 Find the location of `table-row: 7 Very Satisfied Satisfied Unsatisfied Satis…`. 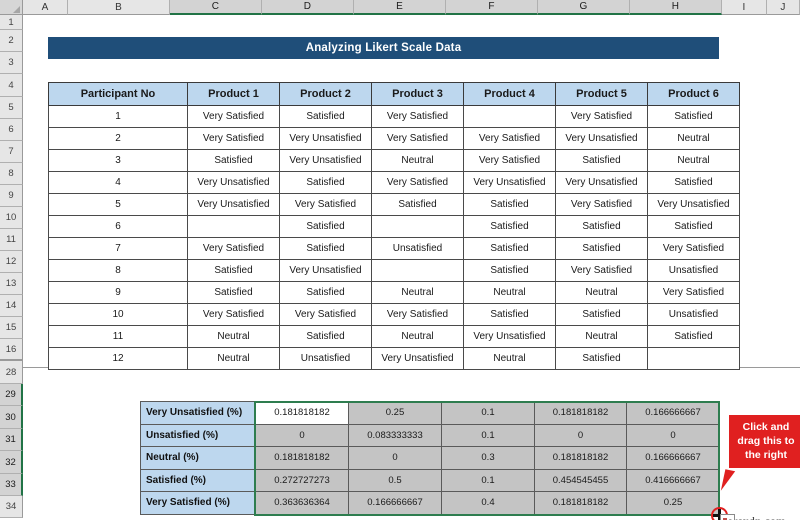

table-row: 7 Very Satisfied Satisfied Unsatisfied Satis… is located at coordinates (394, 248).